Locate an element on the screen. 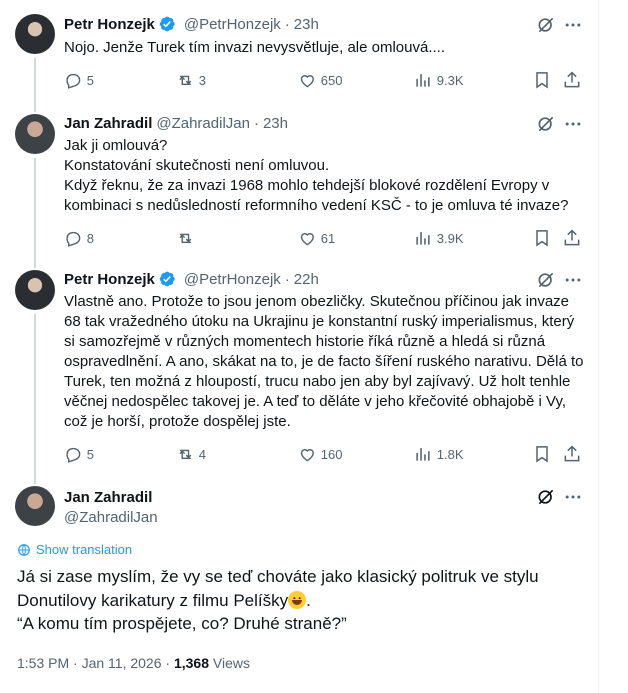 The height and width of the screenshot is (693, 628). timestamp: 22h is located at coordinates (306, 279).